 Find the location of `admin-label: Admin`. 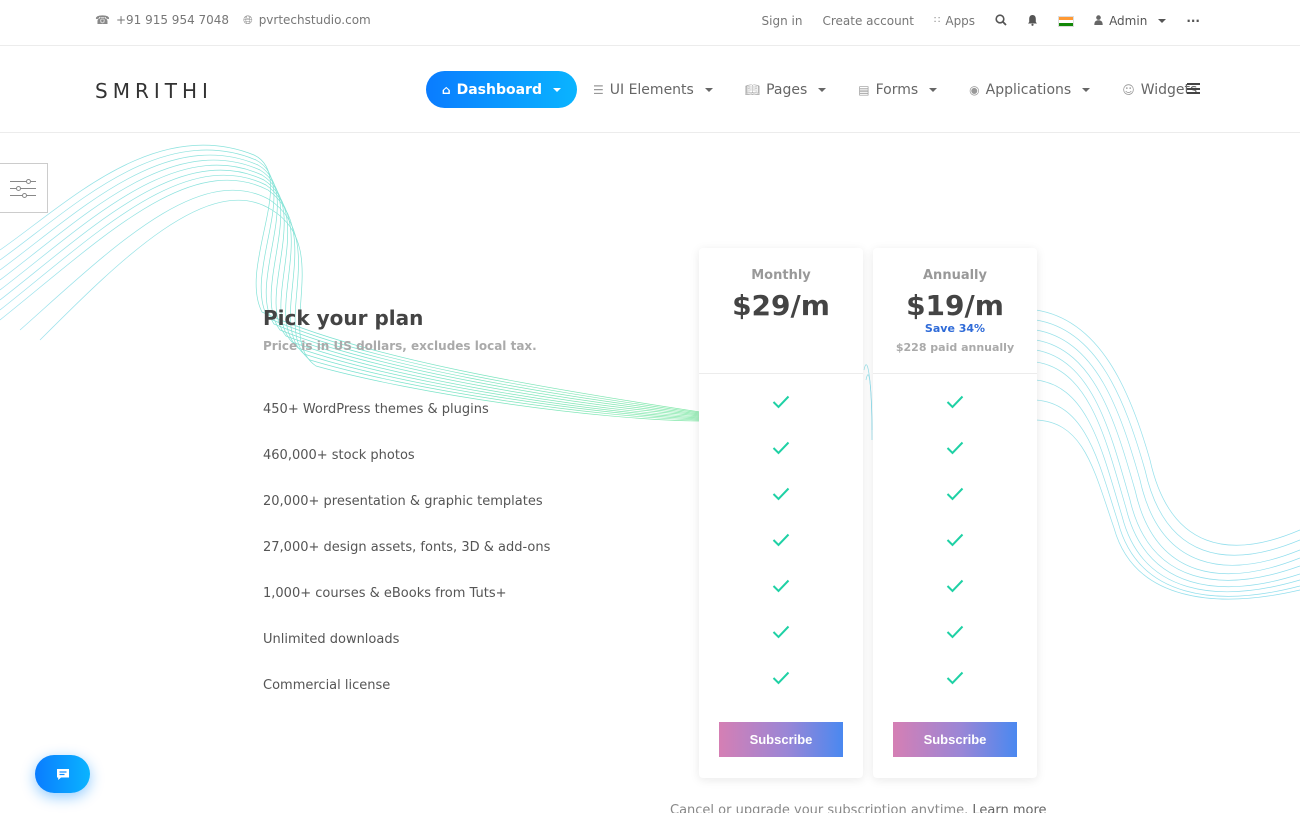

admin-label: Admin is located at coordinates (1128, 21).